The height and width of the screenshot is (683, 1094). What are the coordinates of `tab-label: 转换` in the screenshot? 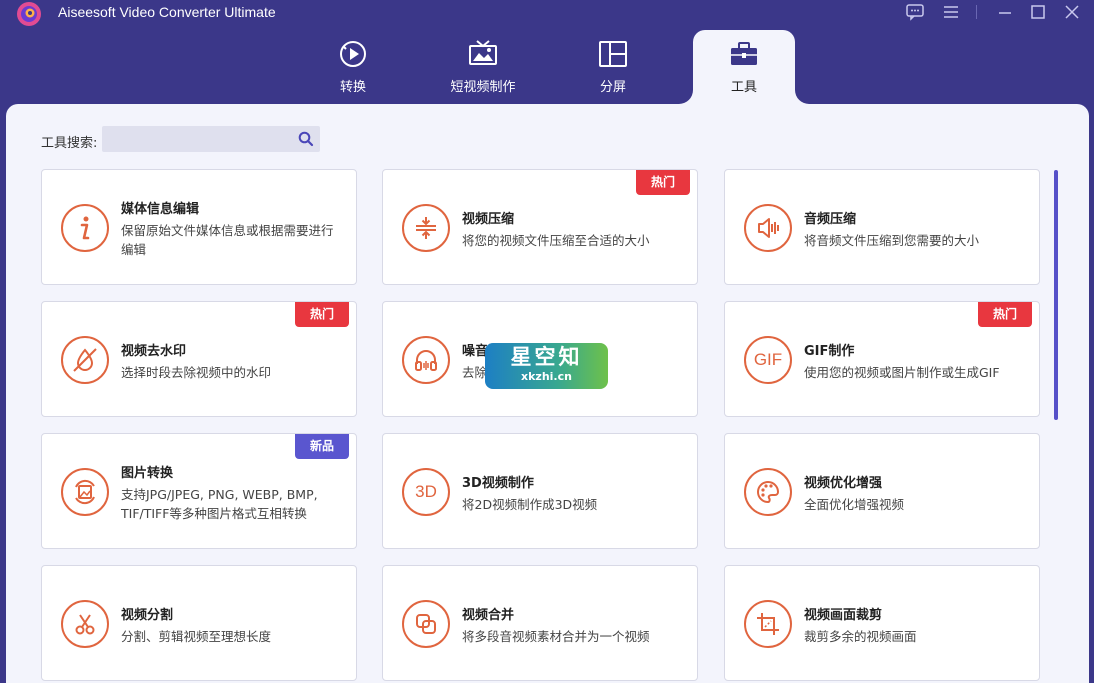 It's located at (353, 85).